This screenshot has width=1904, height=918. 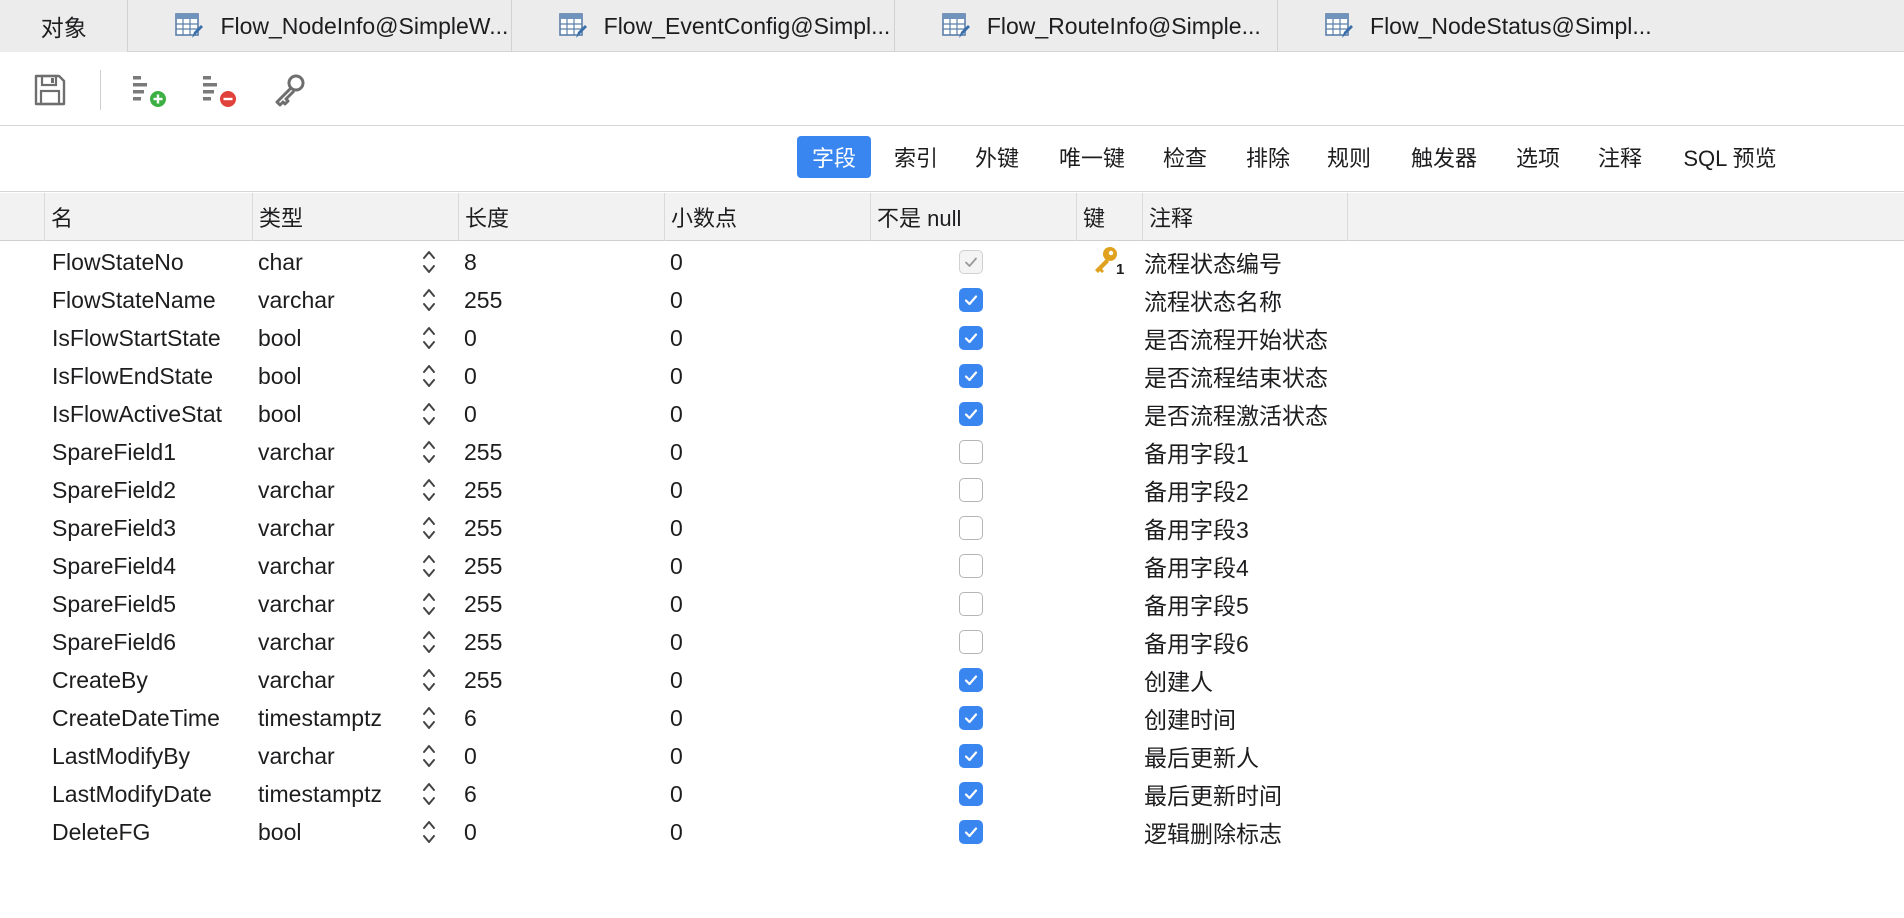 What do you see at coordinates (952, 566) in the screenshot?
I see `table-row: SpareField4 varchar 255 0 备用字段4` at bounding box center [952, 566].